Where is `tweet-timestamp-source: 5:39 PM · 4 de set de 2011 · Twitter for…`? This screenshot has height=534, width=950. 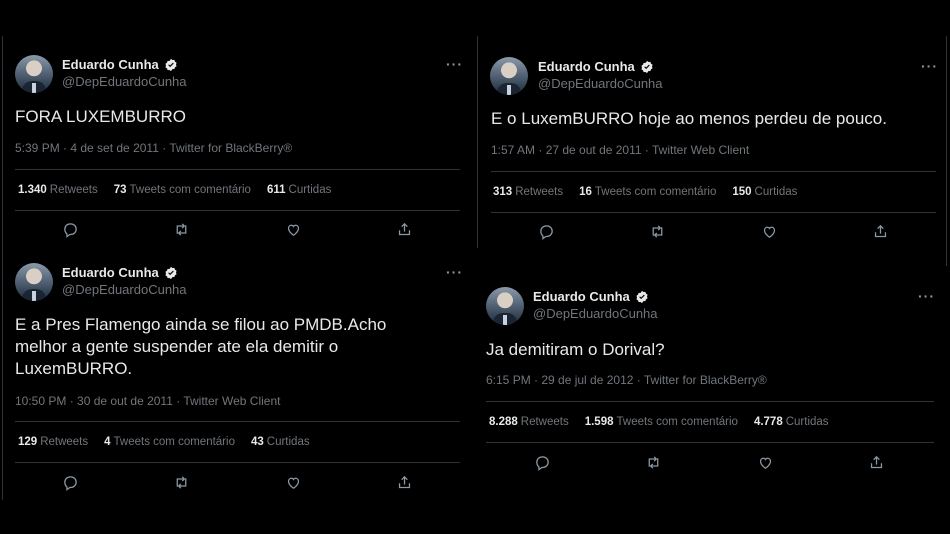
tweet-timestamp-source: 5:39 PM · 4 de set de 2011 · Twitter for… is located at coordinates (153, 148).